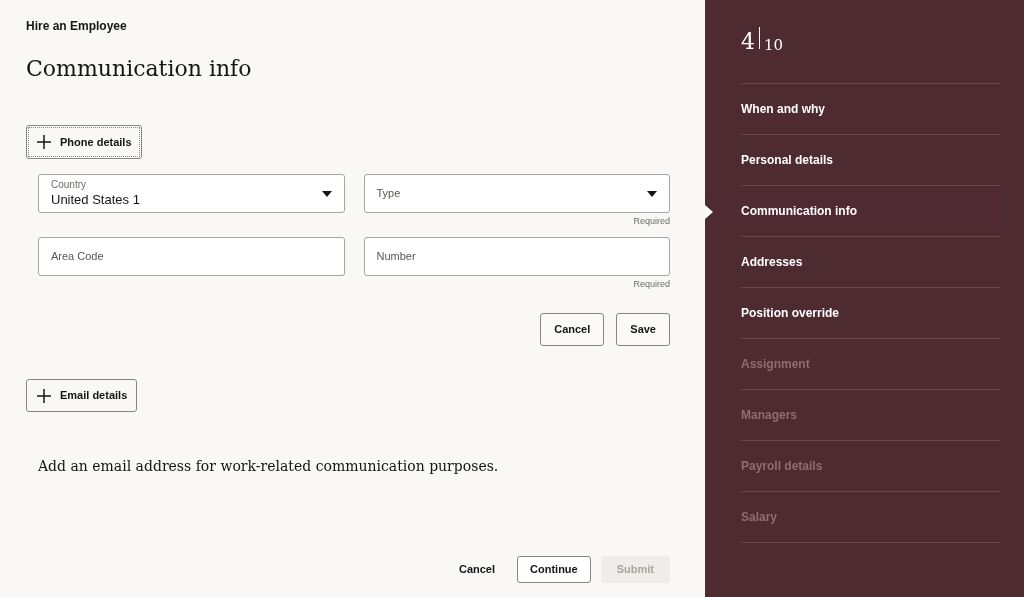  Describe the element at coordinates (748, 42) in the screenshot. I see `step-current: 4` at that location.